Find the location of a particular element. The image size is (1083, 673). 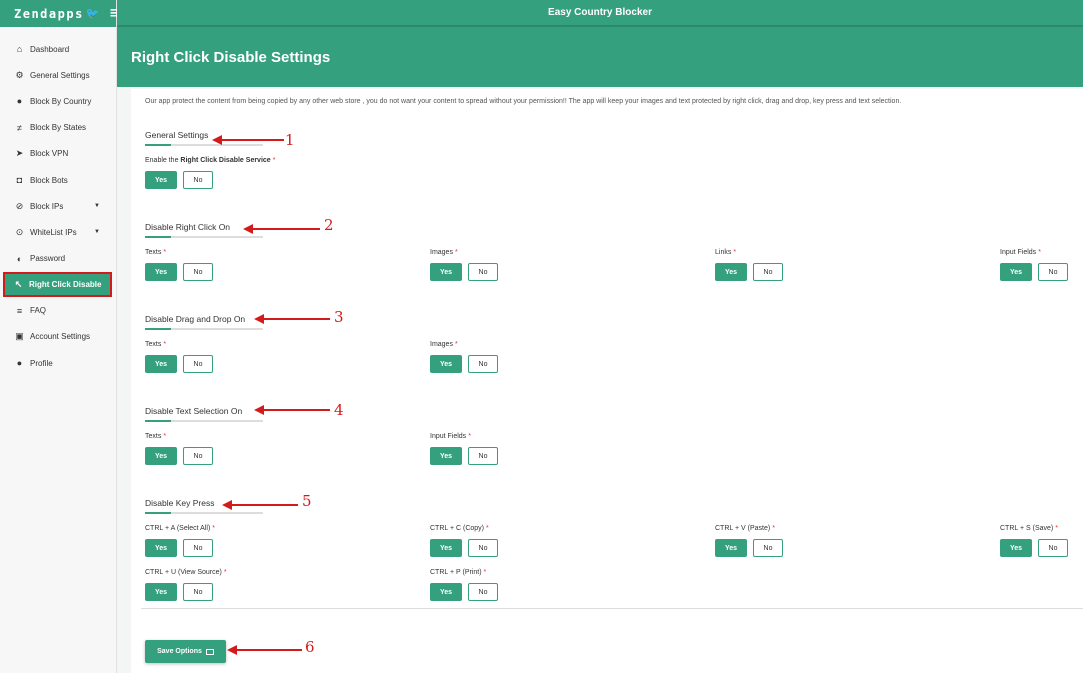

section-underline is located at coordinates (204, 329).